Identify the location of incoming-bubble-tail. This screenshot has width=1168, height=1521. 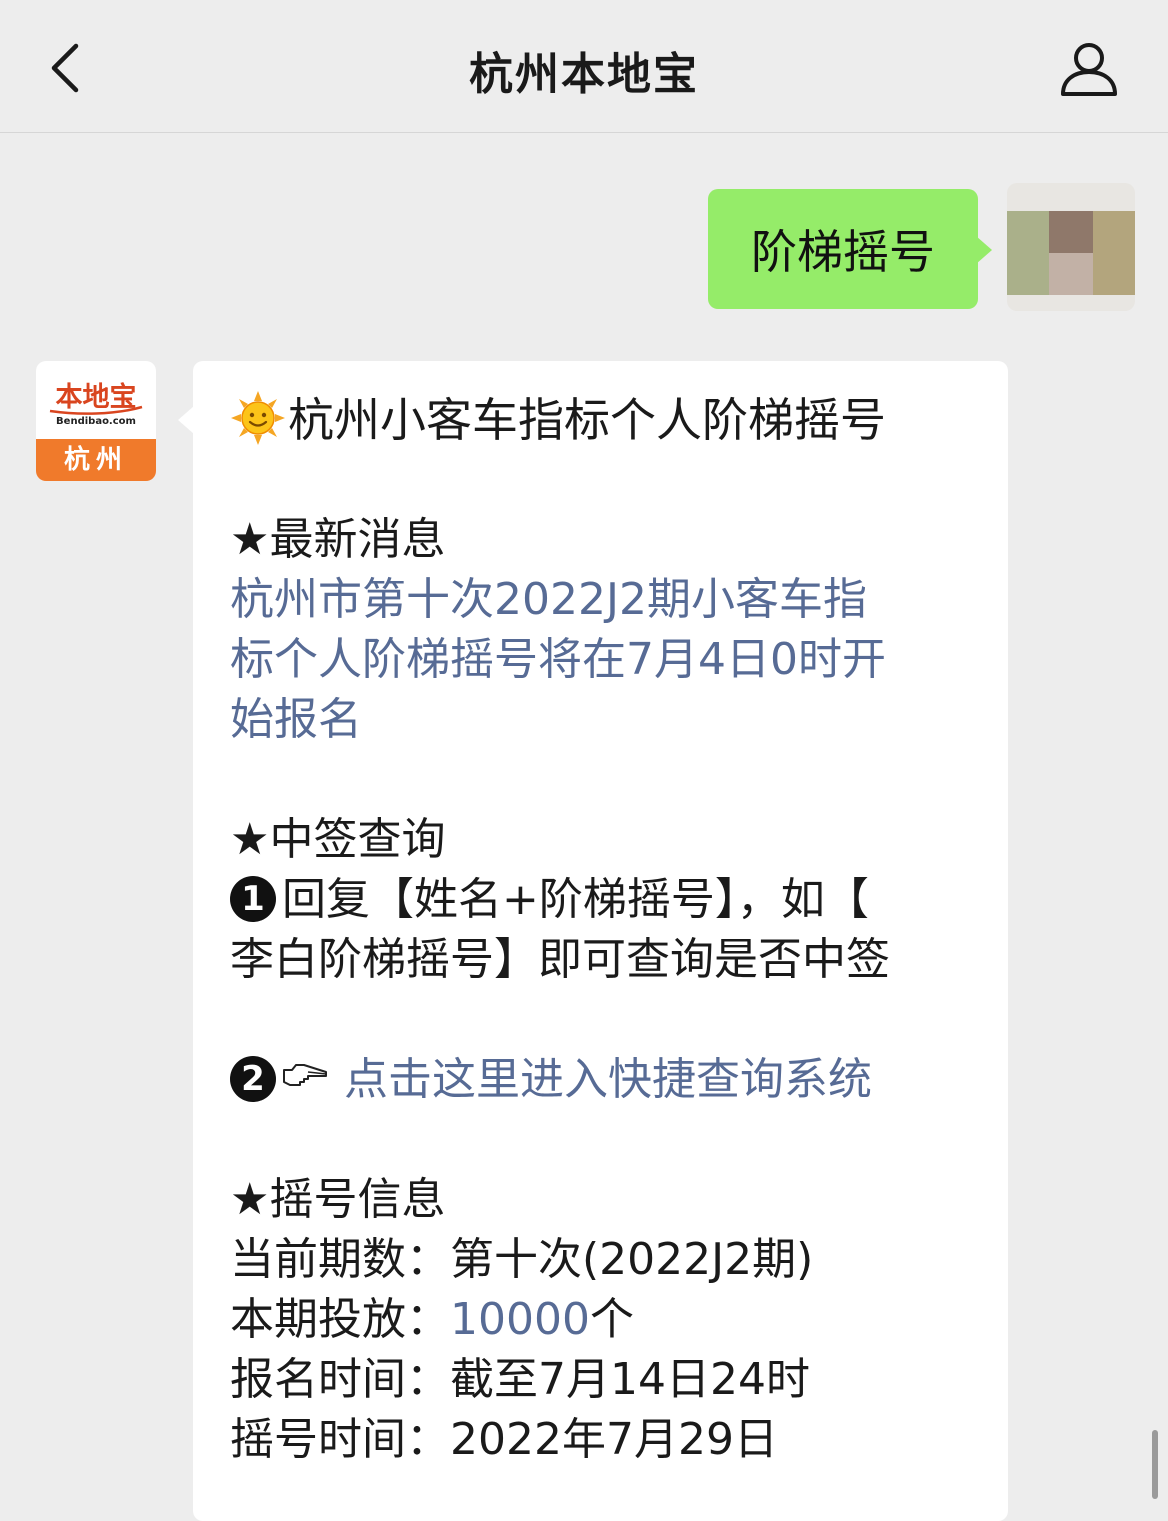
(186, 420).